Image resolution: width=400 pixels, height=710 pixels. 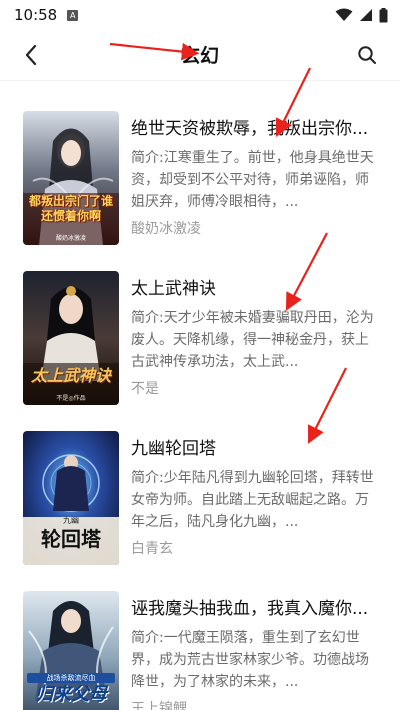 I want to click on book-cover-subtitle: 战场杀敌流尽血, so click(x=71, y=678).